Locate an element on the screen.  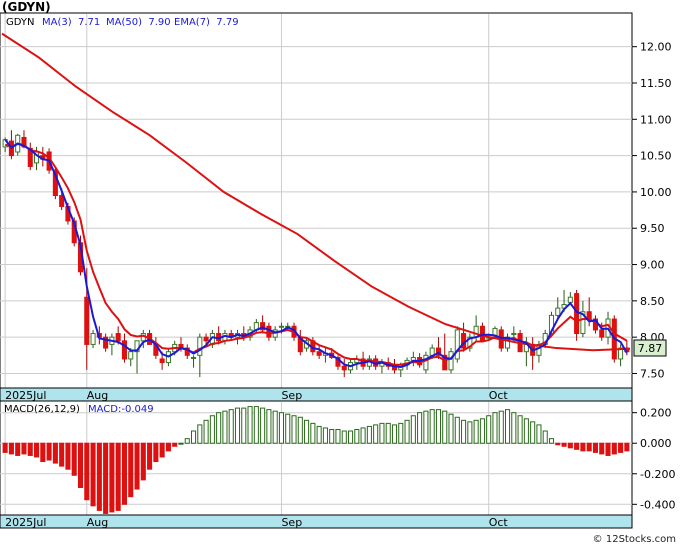
price-x-tick-label: Sep is located at coordinates (291, 395).